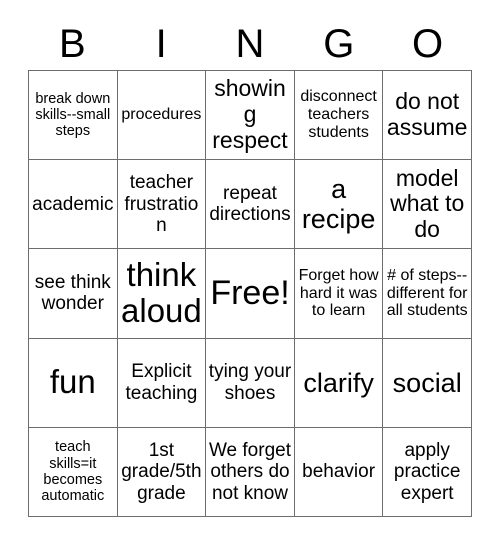 This screenshot has width=500, height=544. I want to click on bingo-cell-label: clarify, so click(338, 382).